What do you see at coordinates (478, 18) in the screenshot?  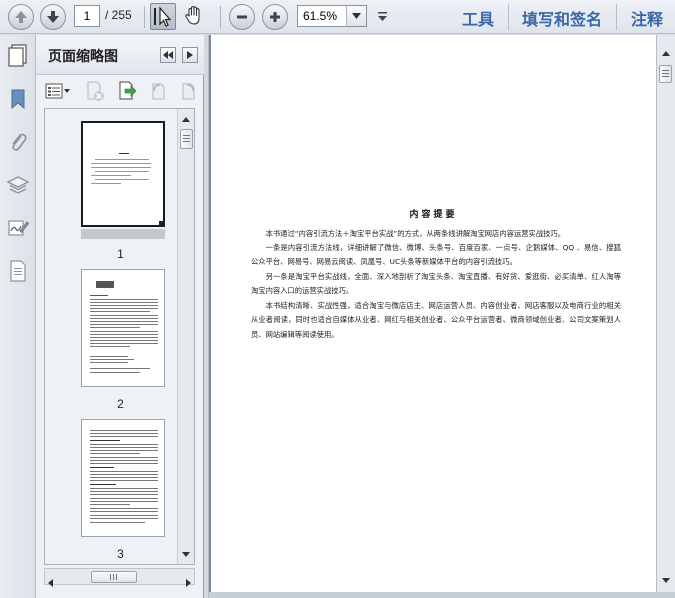 I see `tools-link: 工具` at bounding box center [478, 18].